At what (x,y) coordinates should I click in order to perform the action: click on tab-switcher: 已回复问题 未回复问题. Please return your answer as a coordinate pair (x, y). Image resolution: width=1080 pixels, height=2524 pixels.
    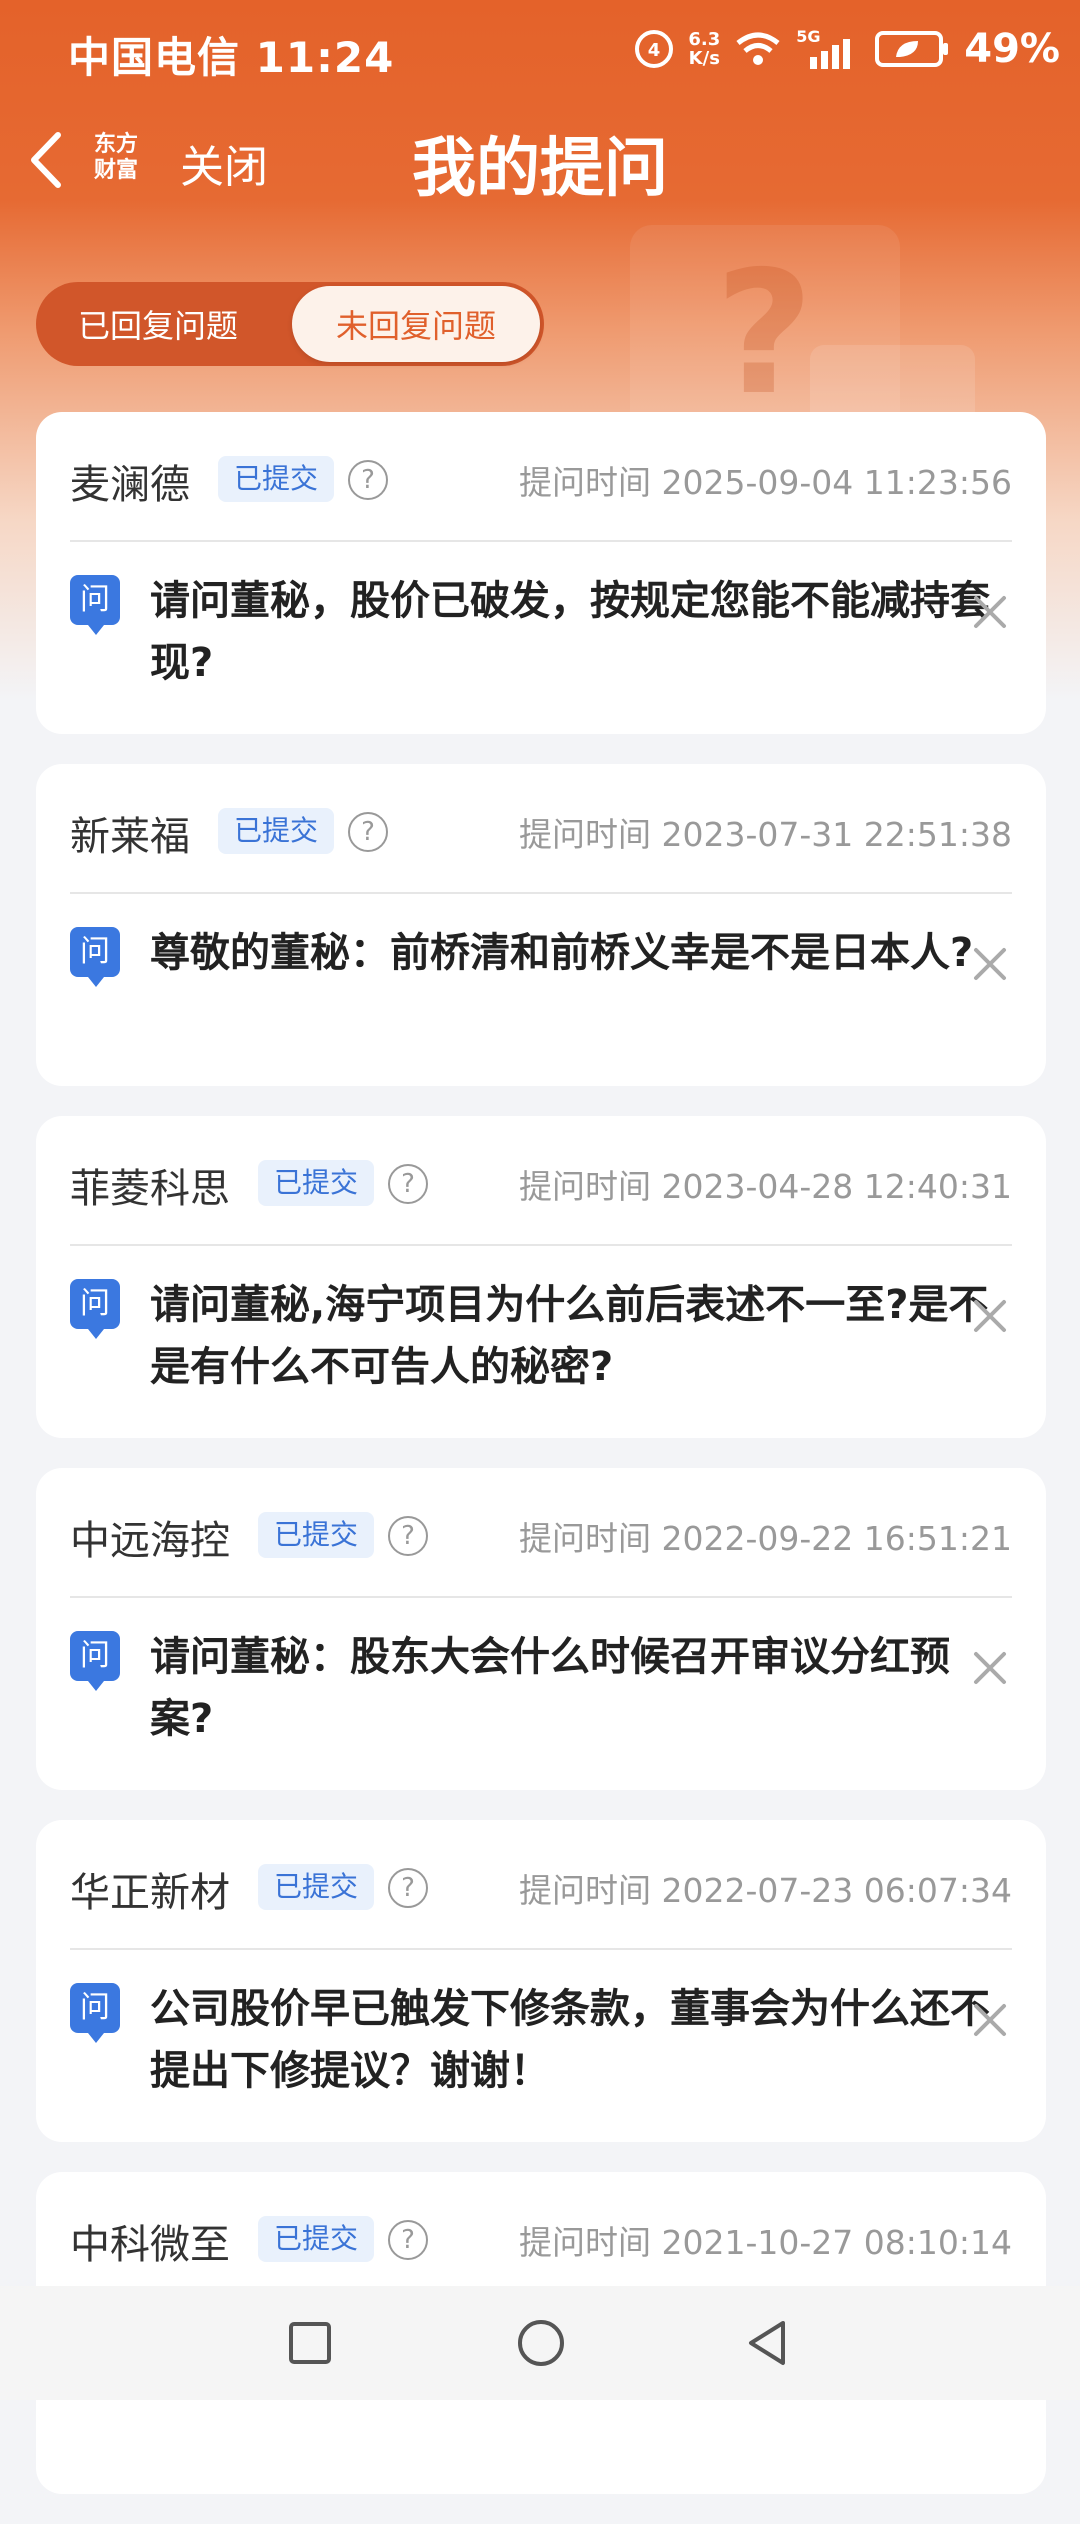
    Looking at the image, I should click on (290, 324).